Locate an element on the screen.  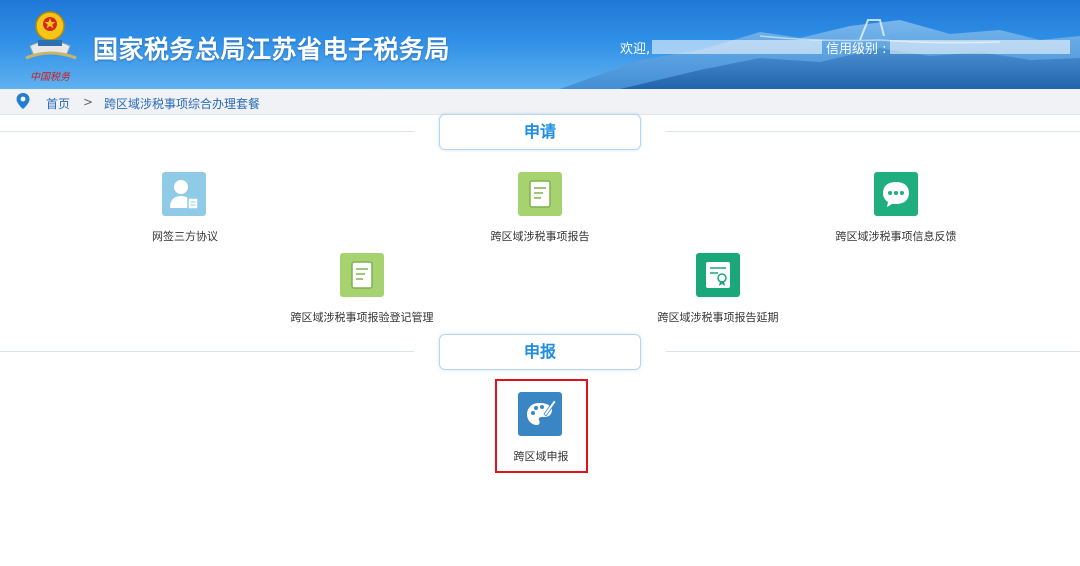
tile-label: 跨区域涉税事项报告 is located at coordinates (540, 236).